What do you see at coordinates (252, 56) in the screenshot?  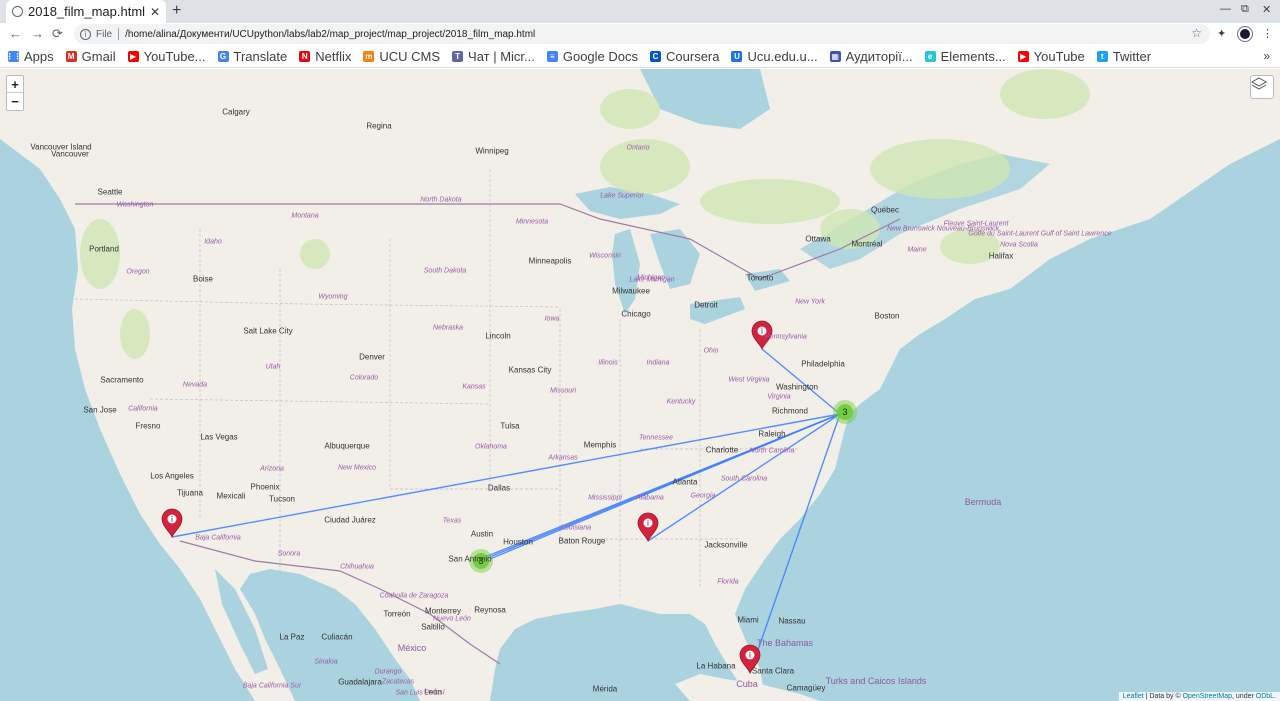 I see `bookmark-translate: G Translate` at bounding box center [252, 56].